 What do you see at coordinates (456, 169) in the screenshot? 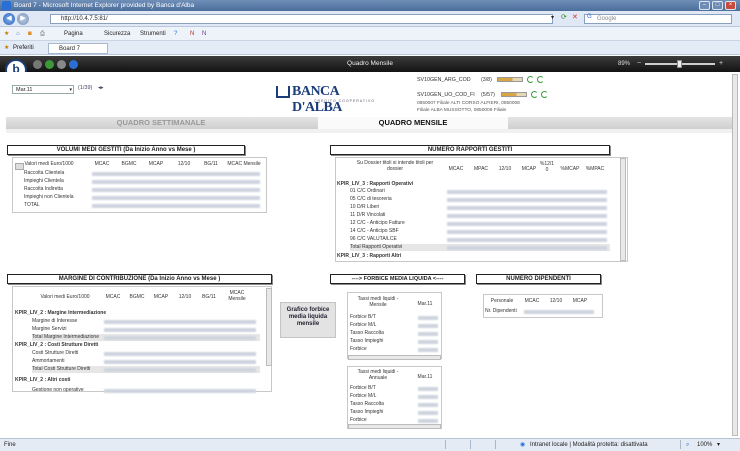
I see `rapporti-header: MCAC` at bounding box center [456, 169].